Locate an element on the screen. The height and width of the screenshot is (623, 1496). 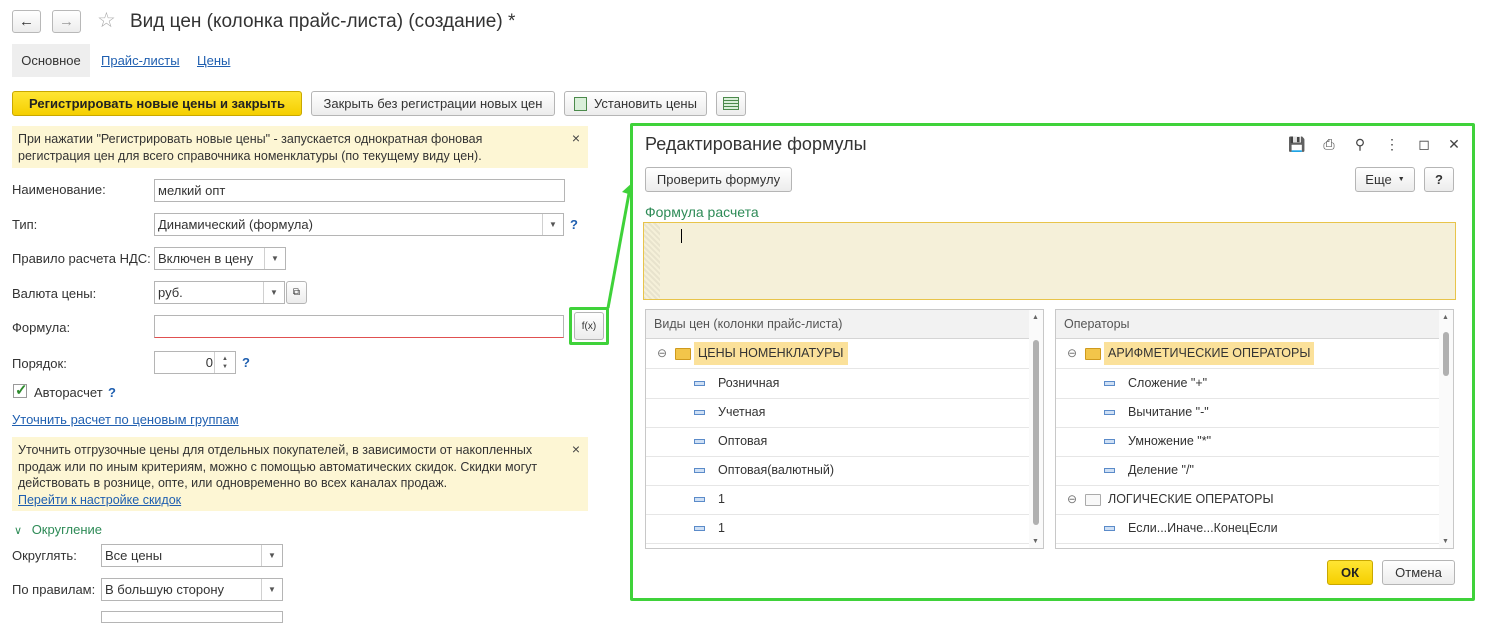
formula-icon: f(x) is located at coordinates (589, 326).